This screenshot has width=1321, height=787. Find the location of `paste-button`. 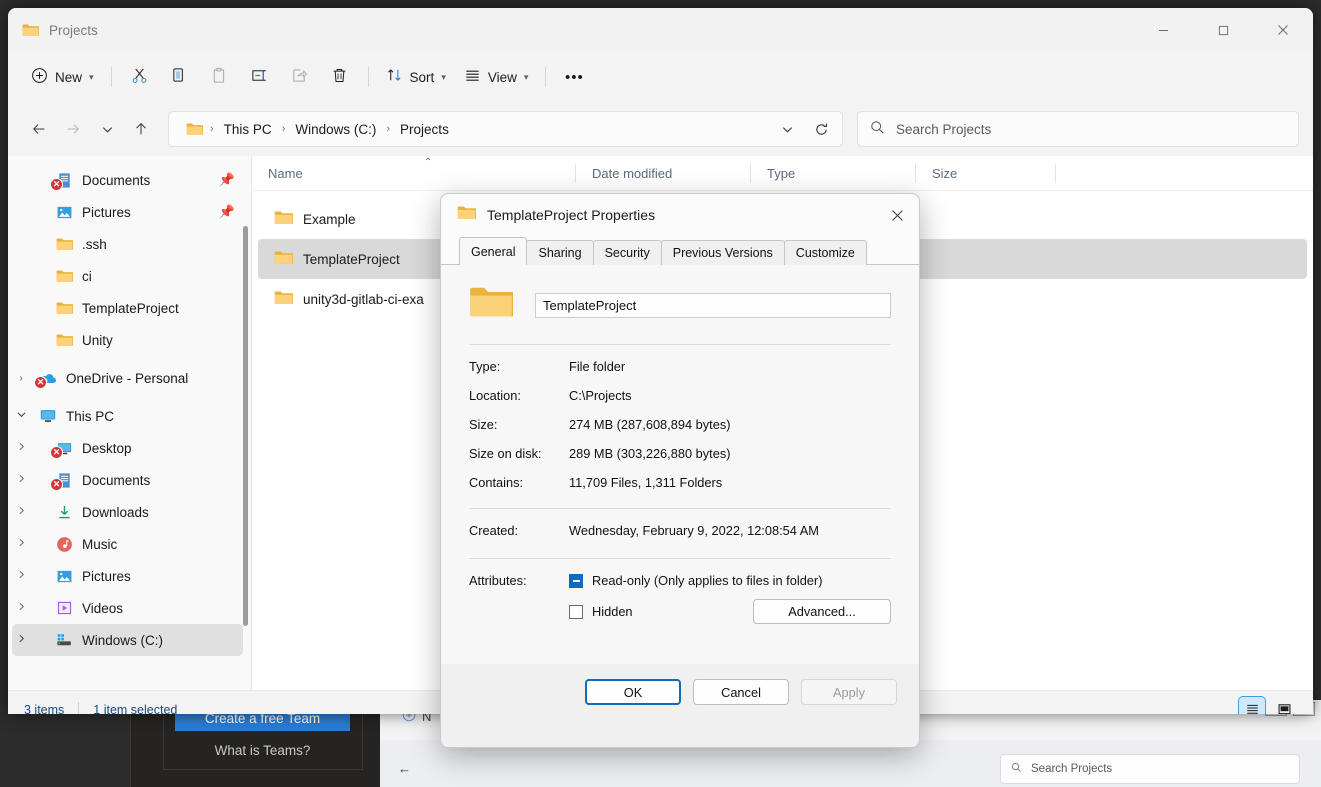

paste-button is located at coordinates (220, 77).